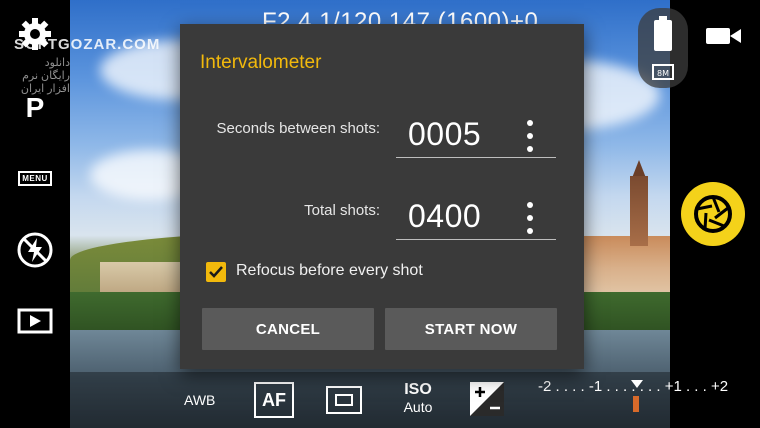 The width and height of the screenshot is (760, 428). I want to click on metering-center, so click(344, 400).